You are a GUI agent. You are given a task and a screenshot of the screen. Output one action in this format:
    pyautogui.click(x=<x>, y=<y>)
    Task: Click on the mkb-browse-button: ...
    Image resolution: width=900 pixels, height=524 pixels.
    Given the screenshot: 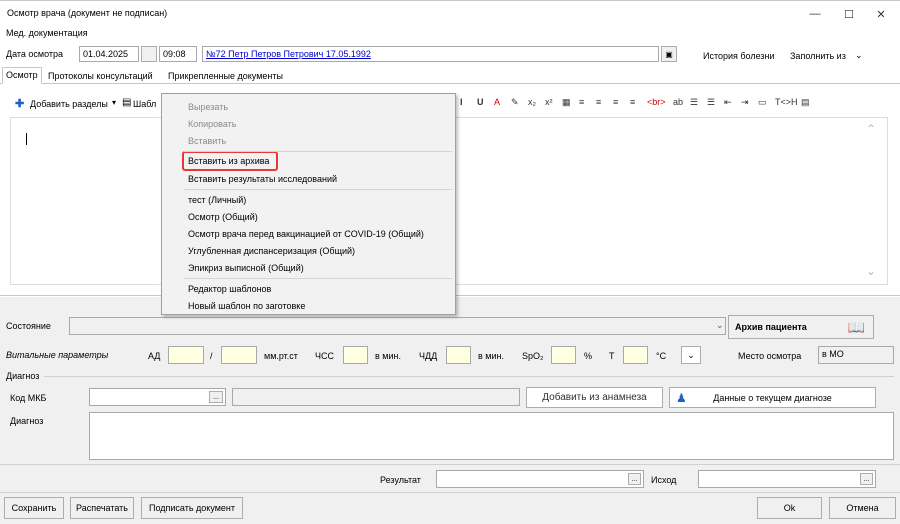 What is the action you would take?
    pyautogui.click(x=216, y=397)
    